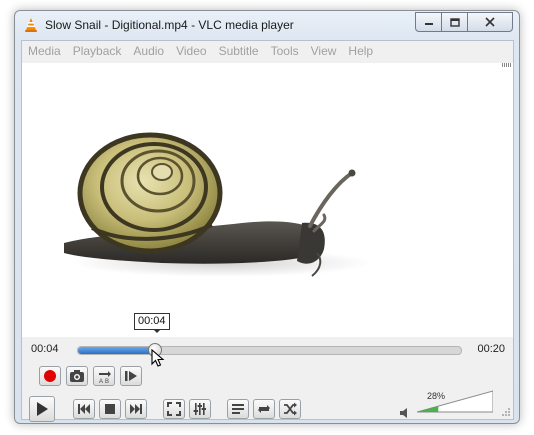 This screenshot has width=534, height=435. I want to click on previous-icon, so click(84, 409).